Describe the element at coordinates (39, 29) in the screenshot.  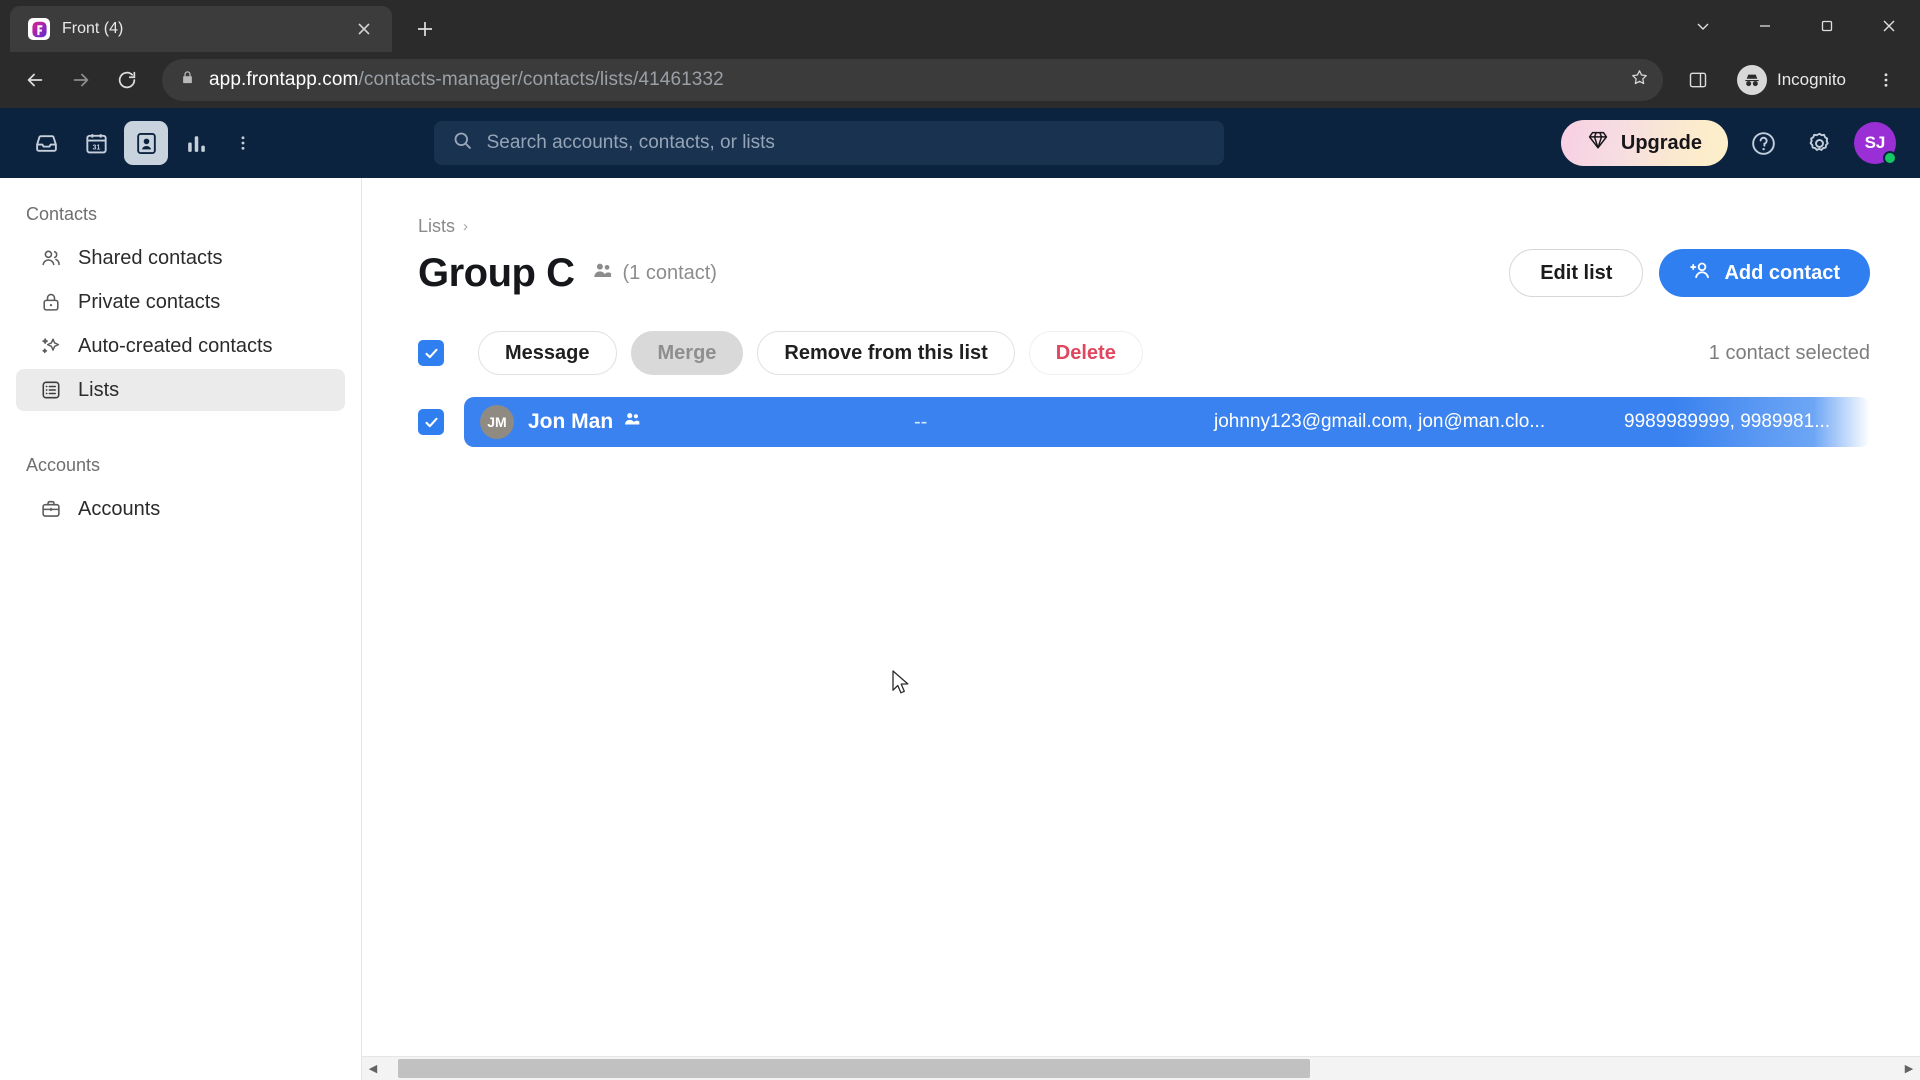
I see `front-logo-icon` at that location.